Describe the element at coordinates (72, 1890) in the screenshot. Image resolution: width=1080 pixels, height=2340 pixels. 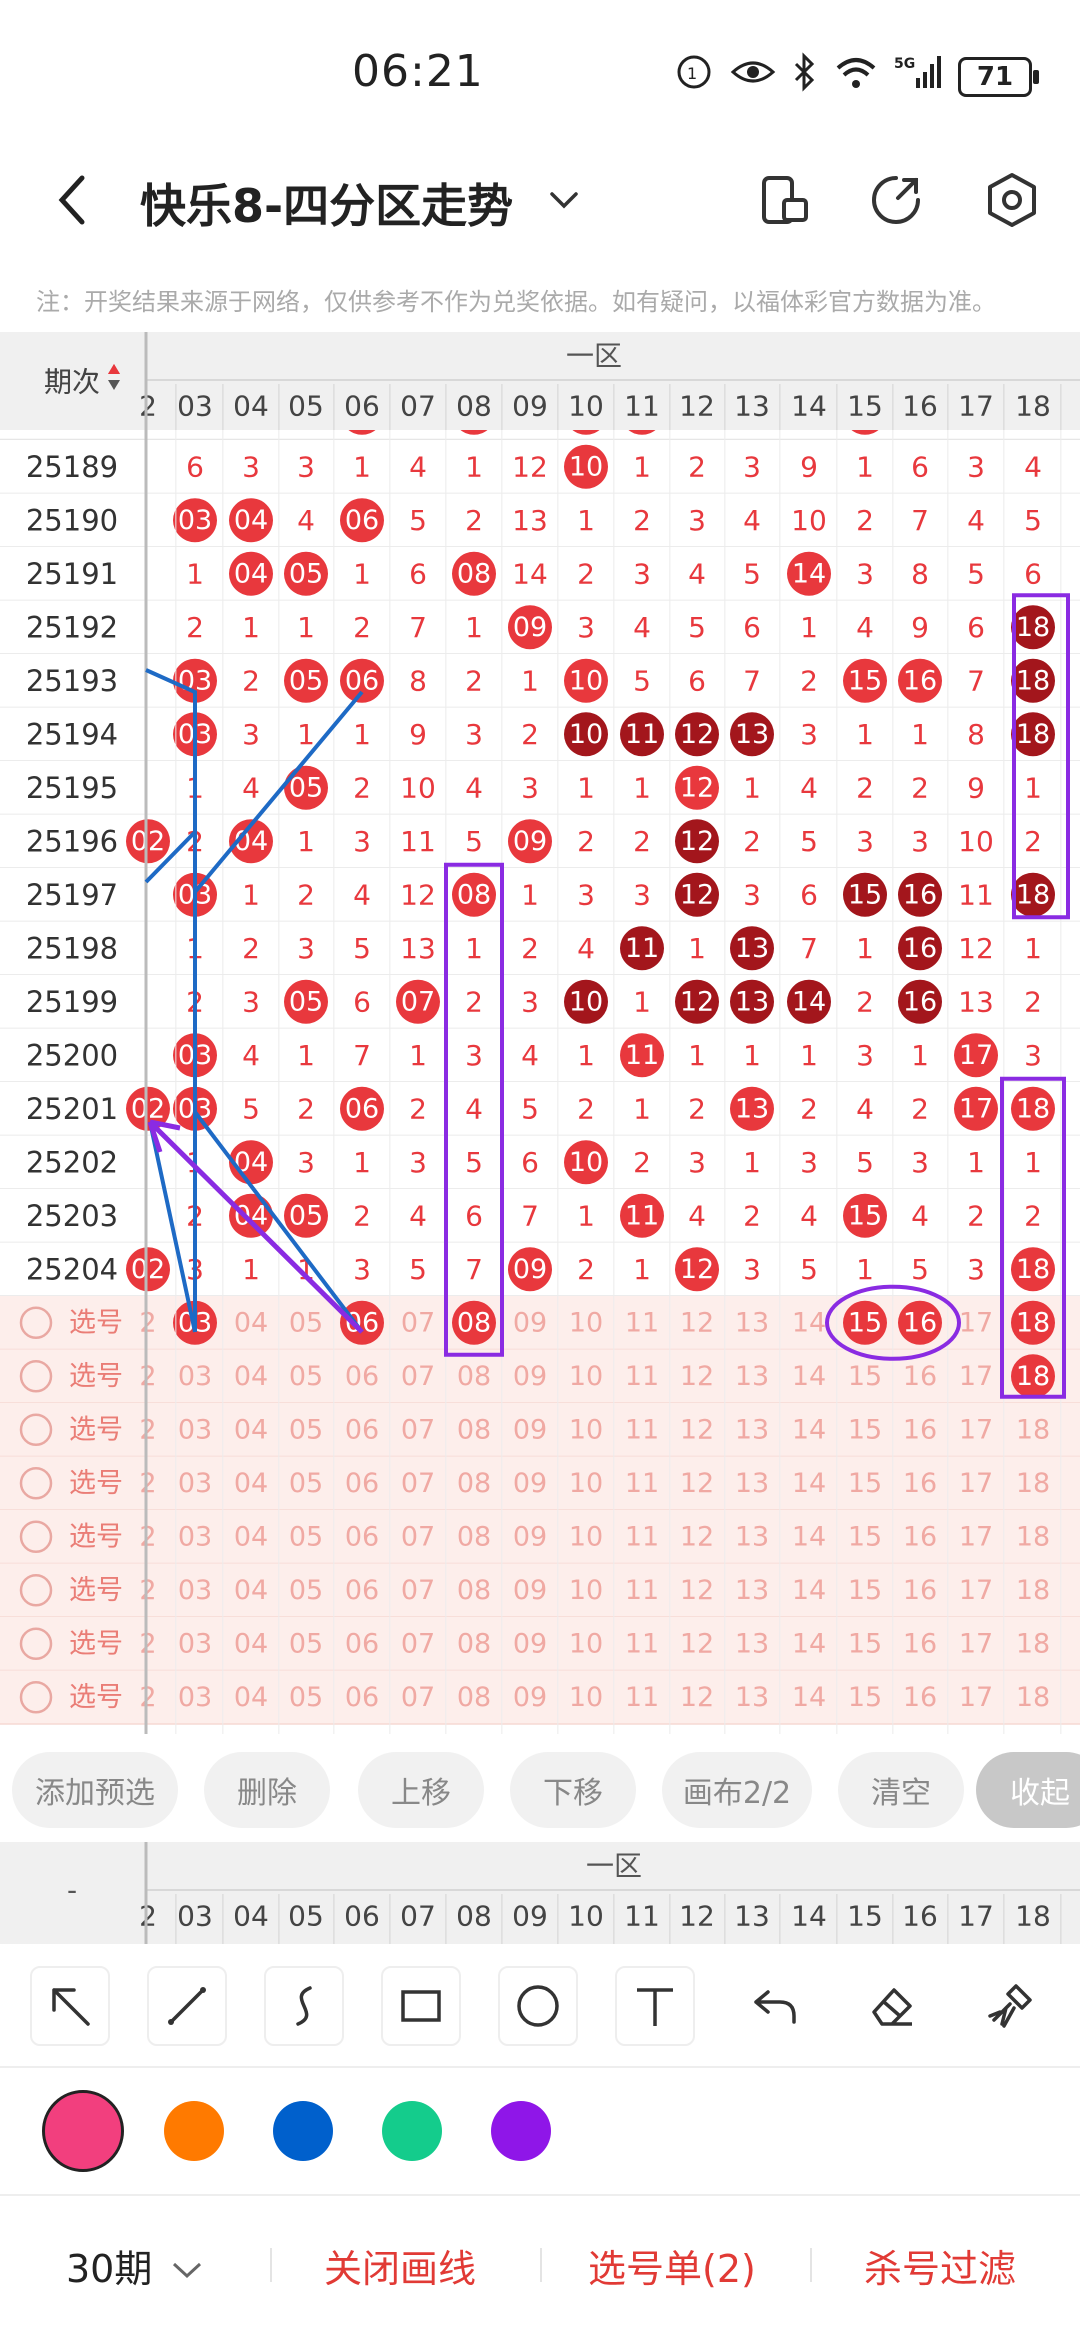
I see `mini-corner-label: -` at that location.